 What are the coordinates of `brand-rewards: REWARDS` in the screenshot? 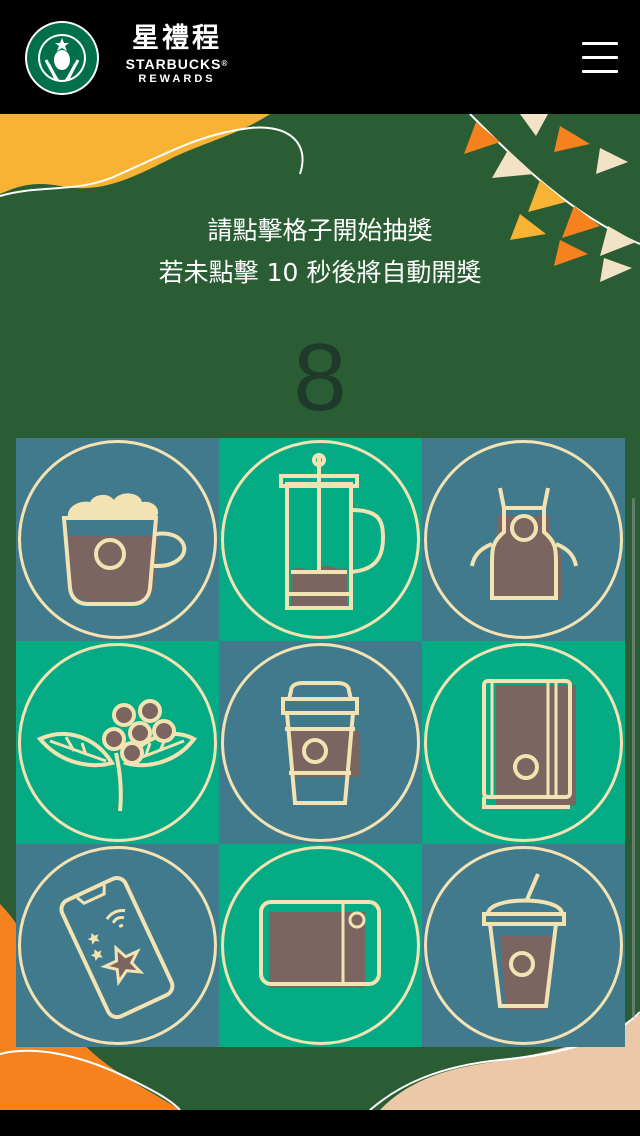 It's located at (177, 79).